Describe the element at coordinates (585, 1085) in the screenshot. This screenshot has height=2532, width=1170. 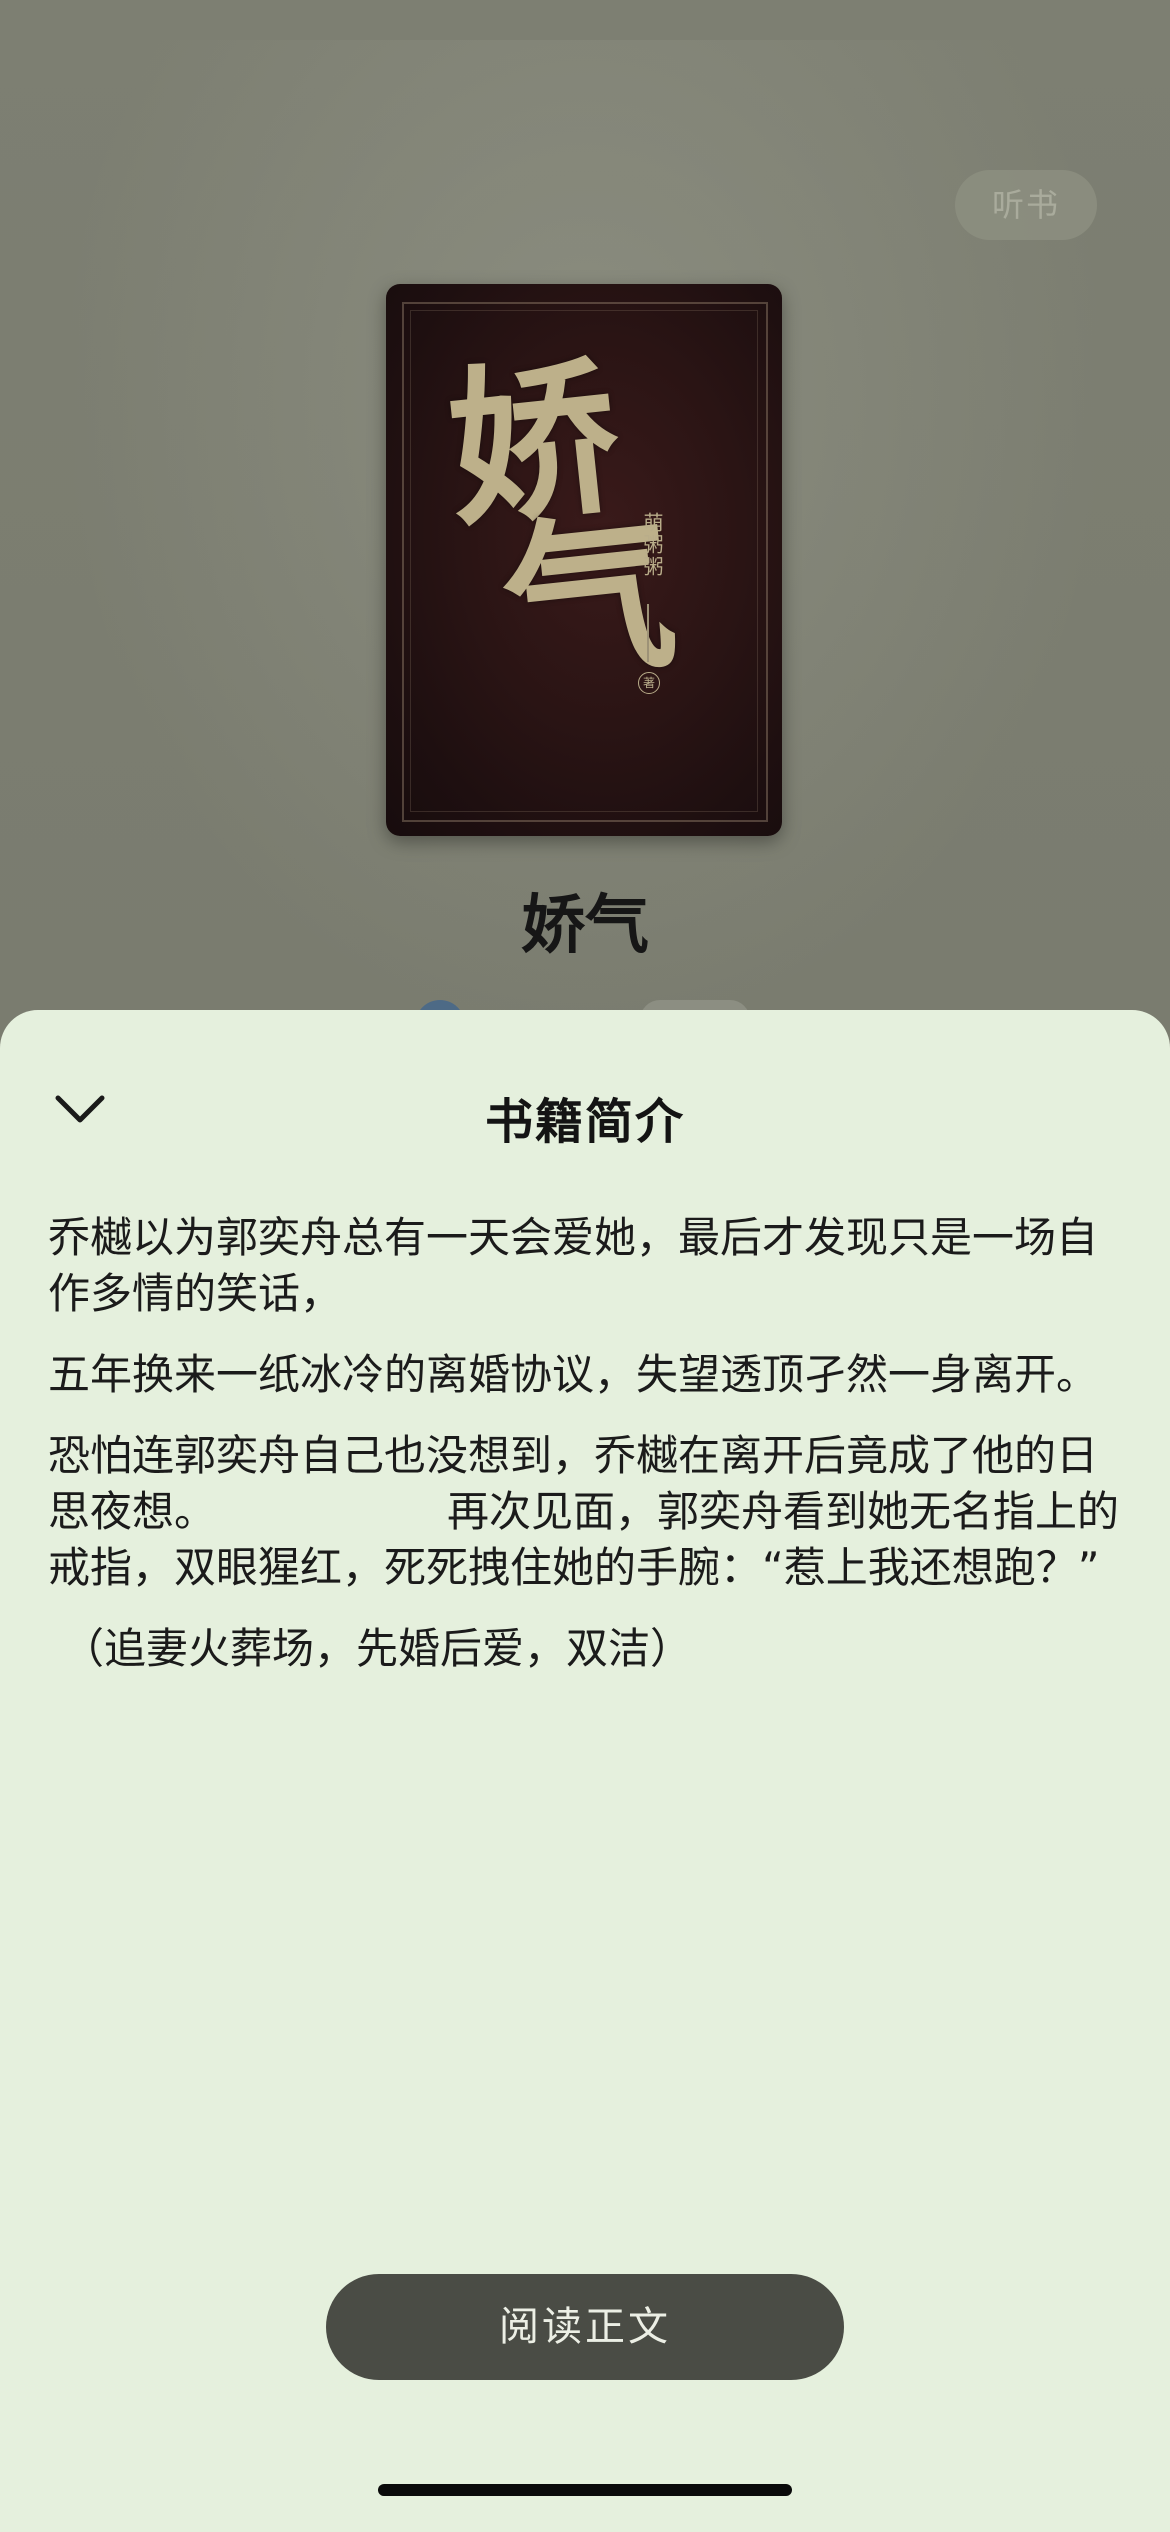
I see `sheet-header: 书籍简介` at that location.